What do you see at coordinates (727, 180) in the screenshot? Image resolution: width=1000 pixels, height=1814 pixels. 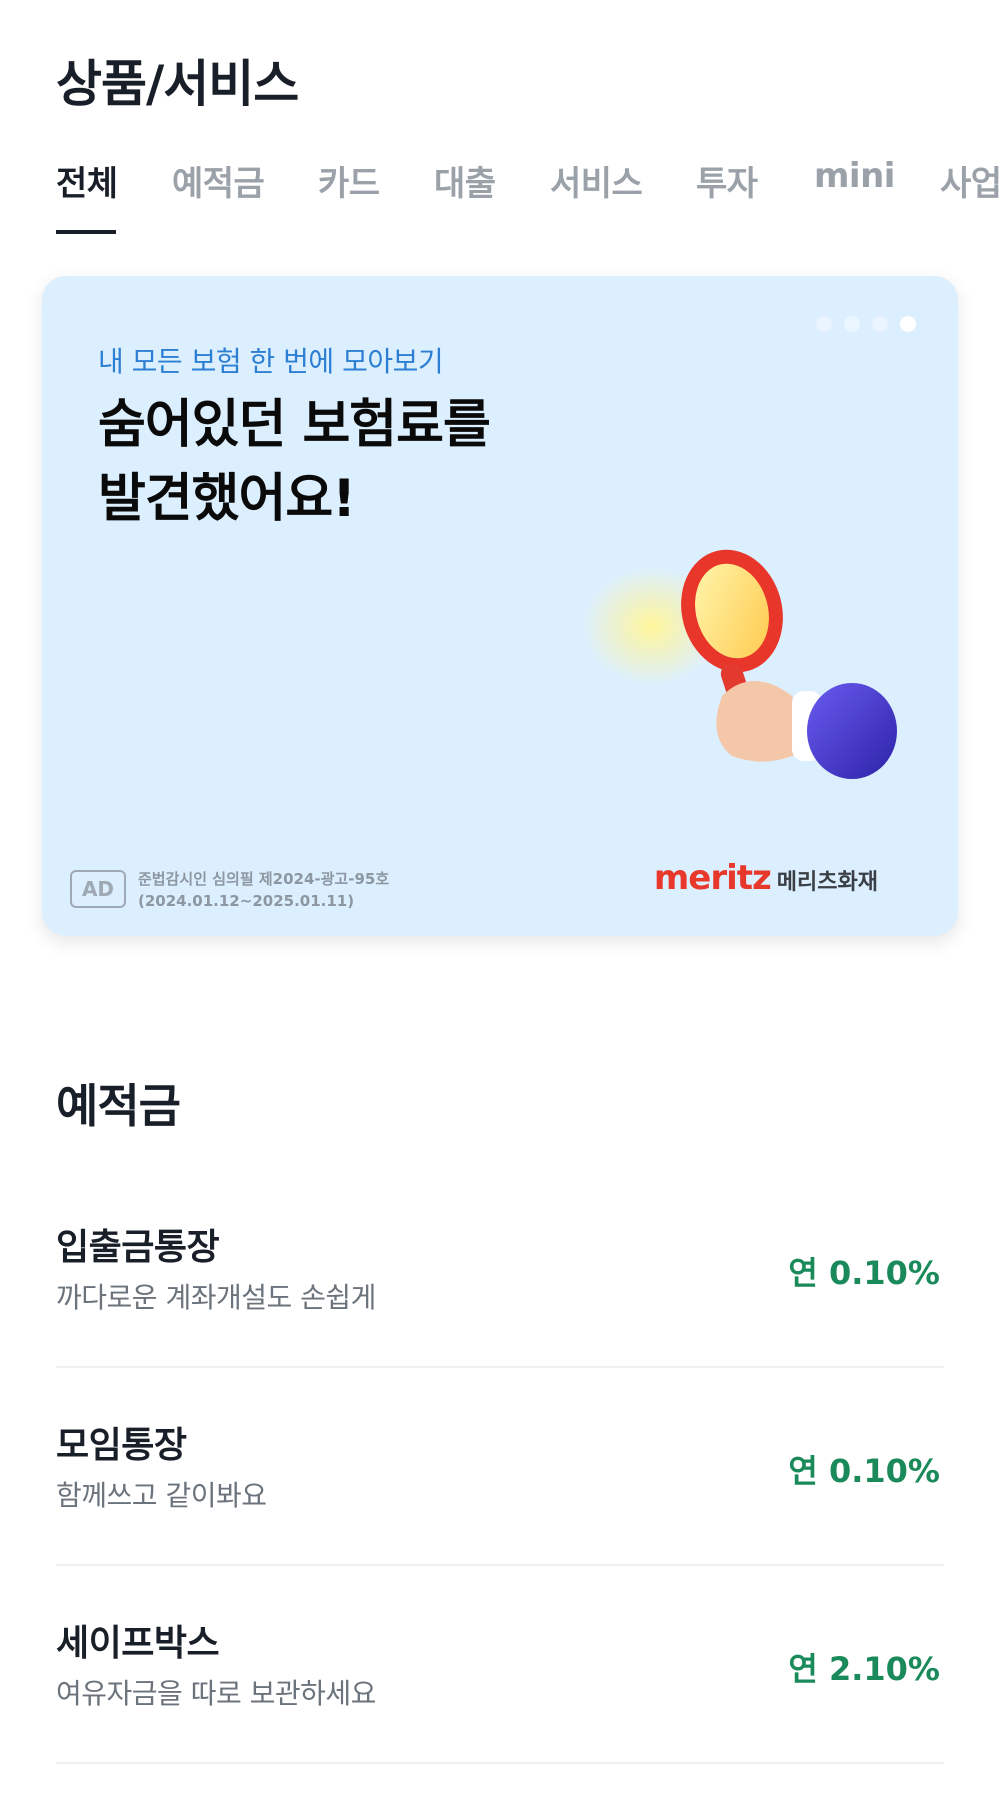 I see `tab-investment: 투자` at bounding box center [727, 180].